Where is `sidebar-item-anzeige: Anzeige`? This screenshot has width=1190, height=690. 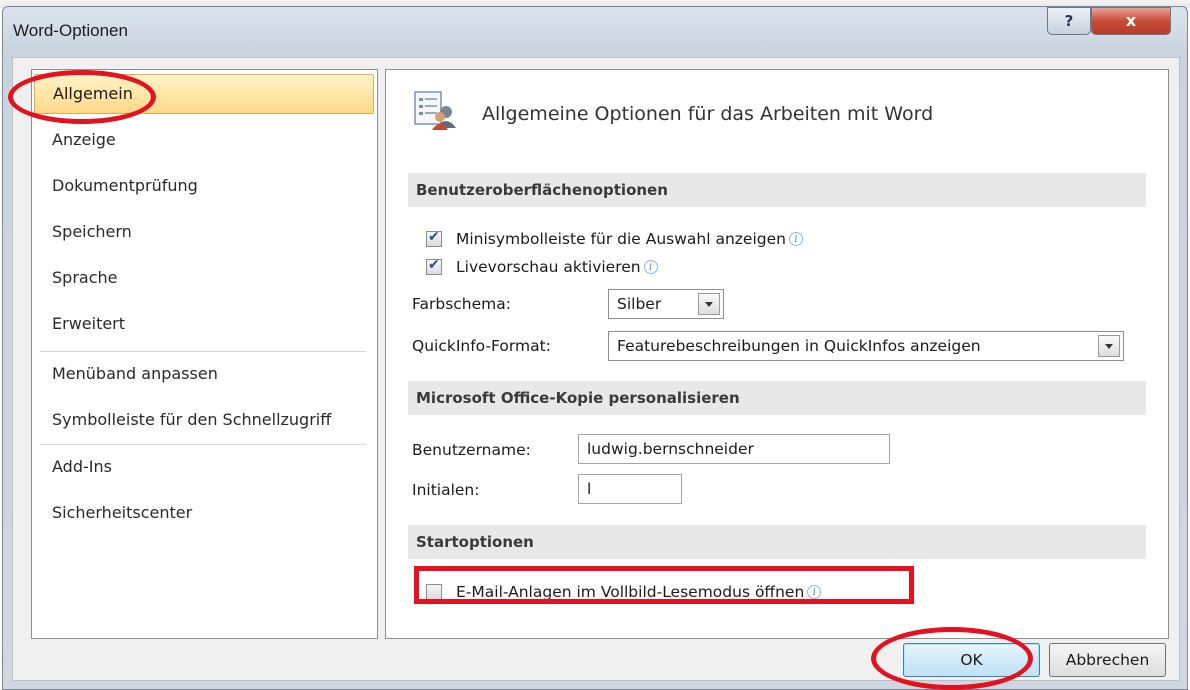 sidebar-item-anzeige: Anzeige is located at coordinates (204, 140).